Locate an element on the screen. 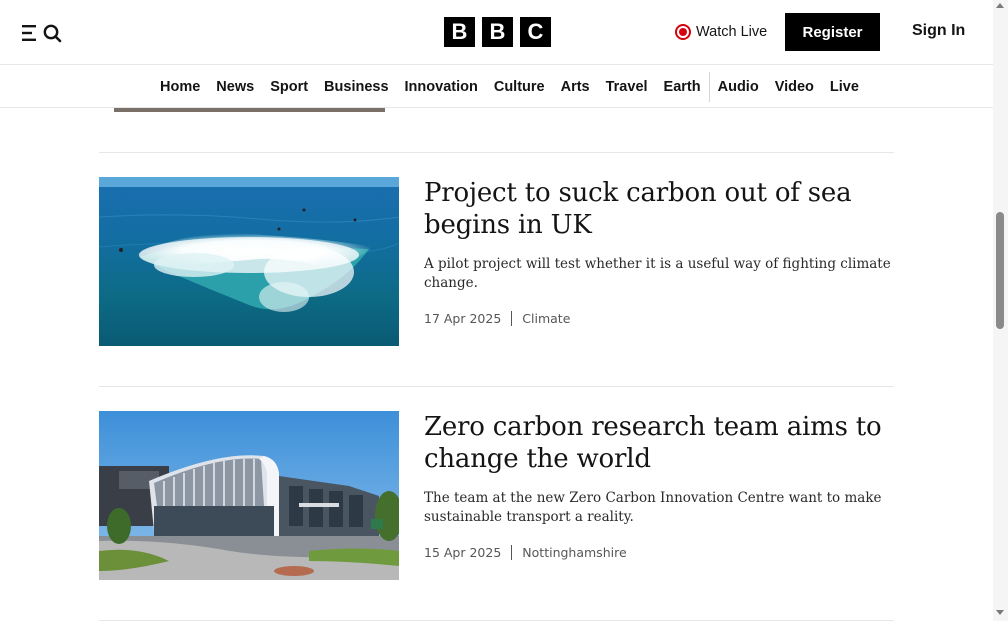  article-date: 17 Apr 2025 is located at coordinates (463, 318).